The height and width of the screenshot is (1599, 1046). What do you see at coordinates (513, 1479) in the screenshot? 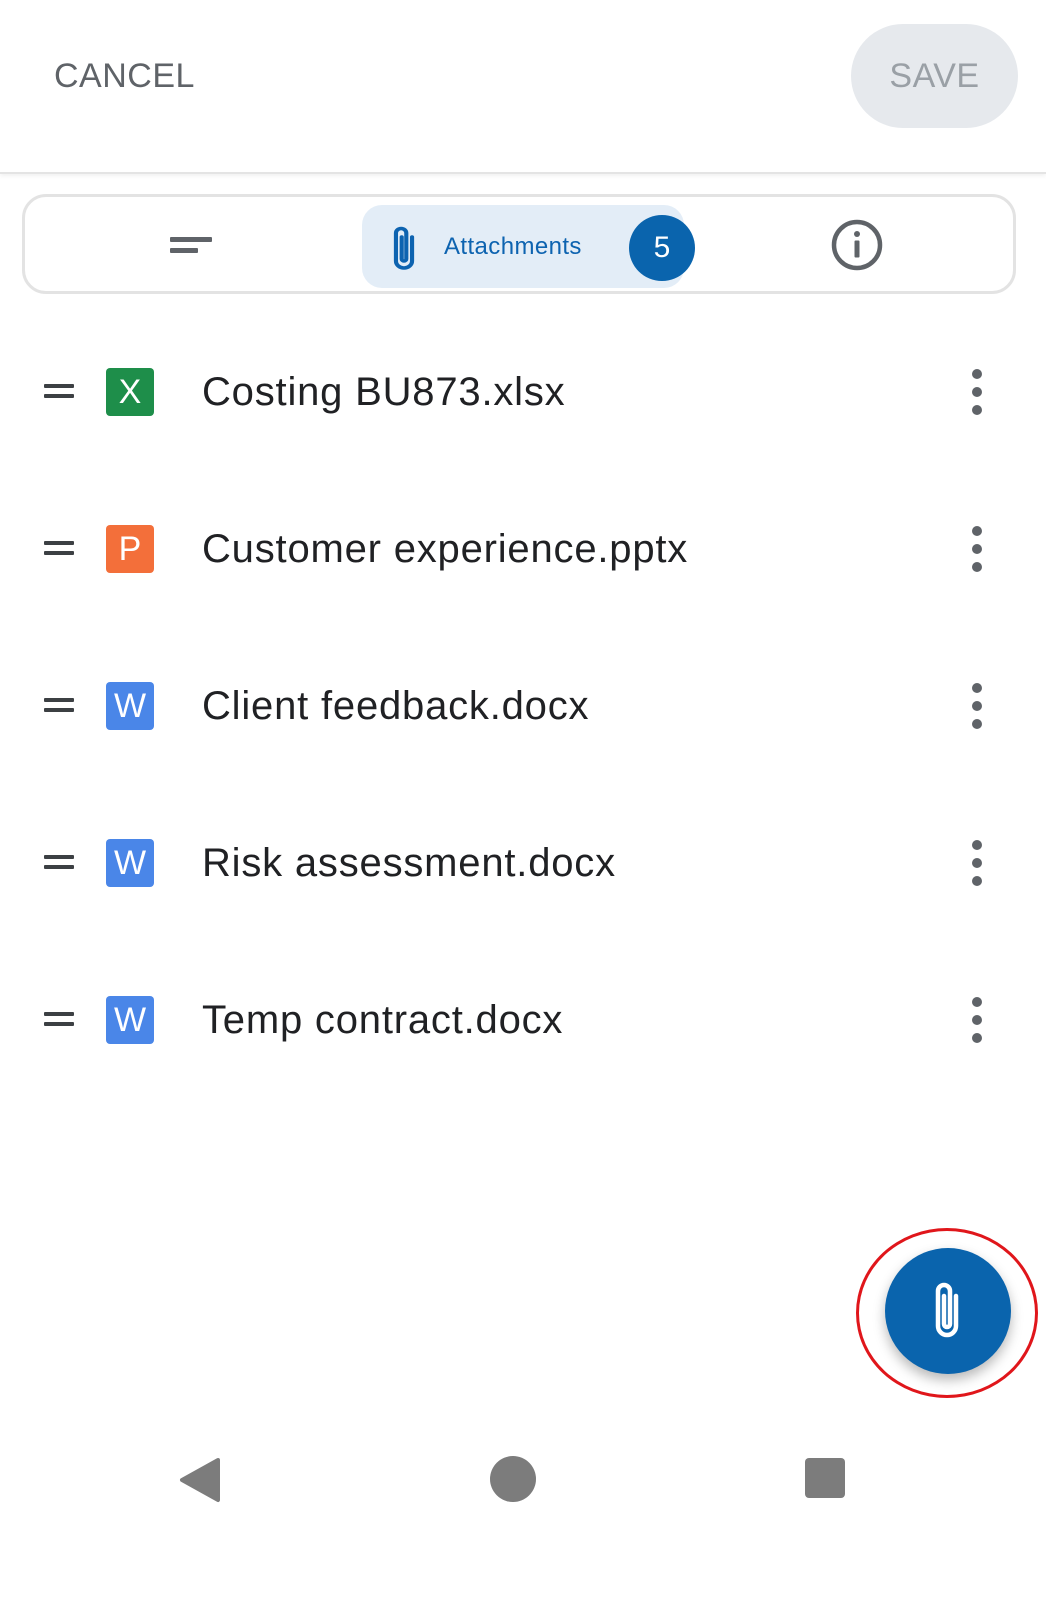
I see `home-circle-icon` at bounding box center [513, 1479].